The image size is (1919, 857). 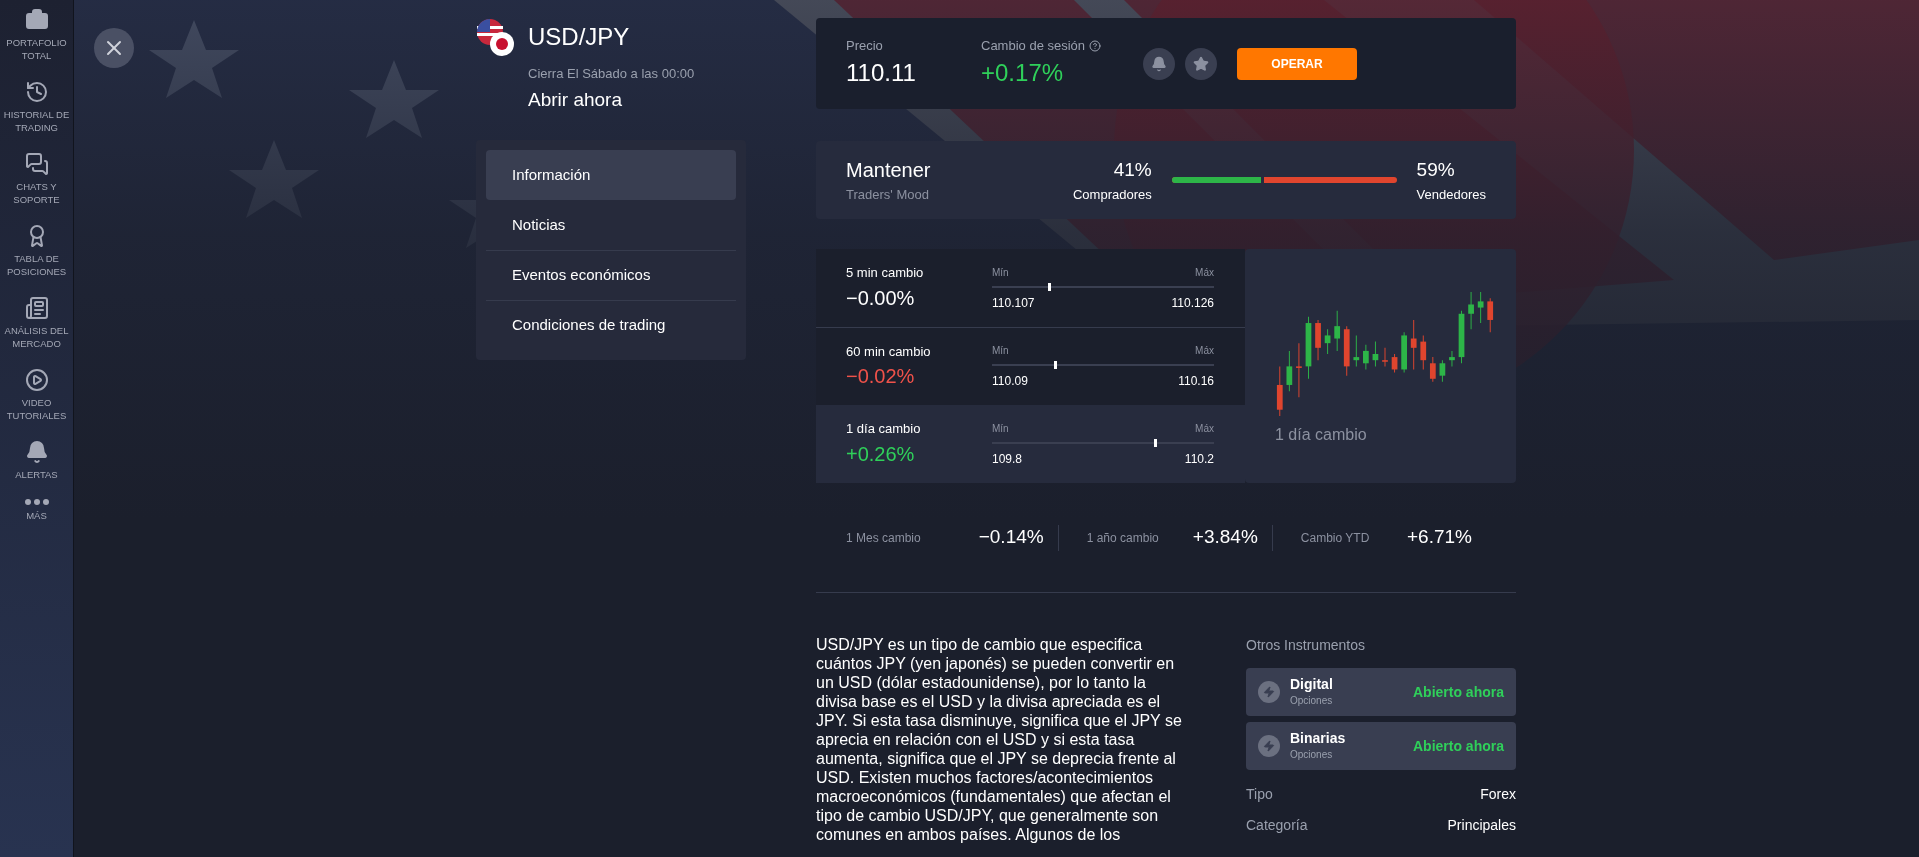 What do you see at coordinates (883, 538) in the screenshot?
I see `period-label: 1 Mes cambio` at bounding box center [883, 538].